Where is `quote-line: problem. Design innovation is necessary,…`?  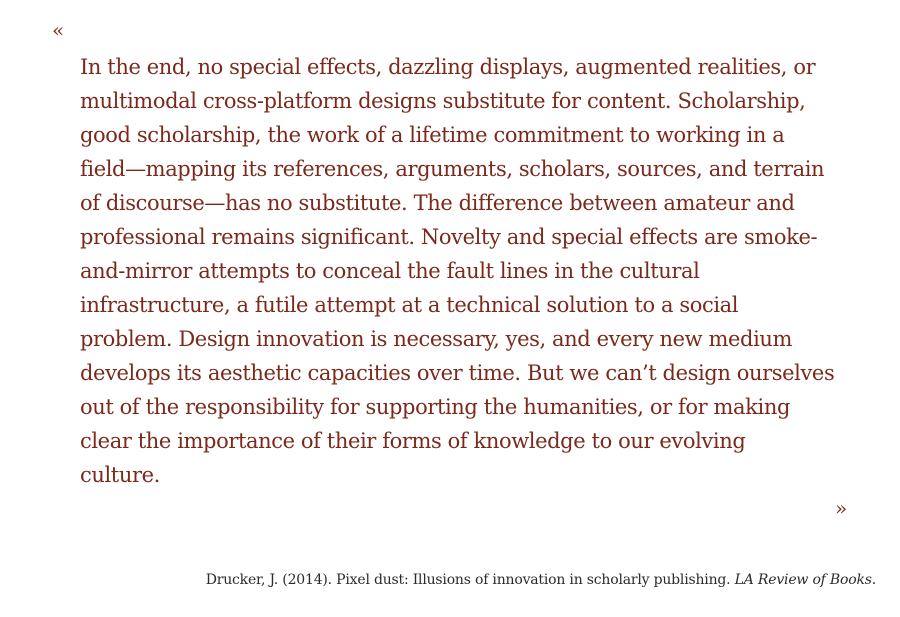
quote-line: problem. Design innovation is necessary,… is located at coordinates (436, 339).